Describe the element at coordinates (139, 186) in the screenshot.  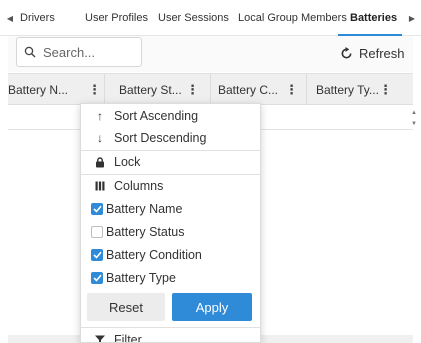
I see `columns-label: Columns` at that location.